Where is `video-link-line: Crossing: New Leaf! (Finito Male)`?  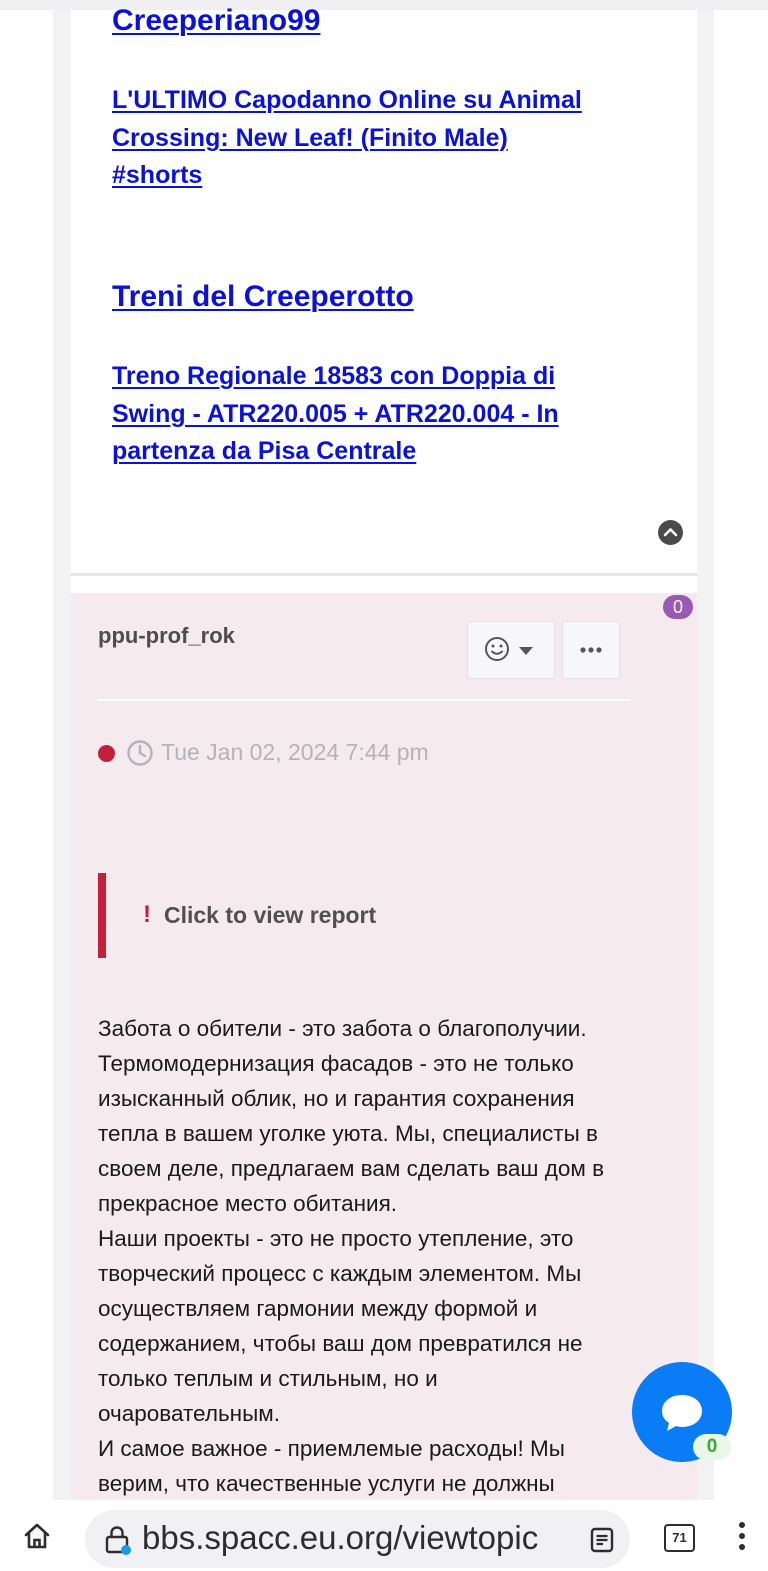 video-link-line: Crossing: New Leaf! (Finito Male) is located at coordinates (310, 137).